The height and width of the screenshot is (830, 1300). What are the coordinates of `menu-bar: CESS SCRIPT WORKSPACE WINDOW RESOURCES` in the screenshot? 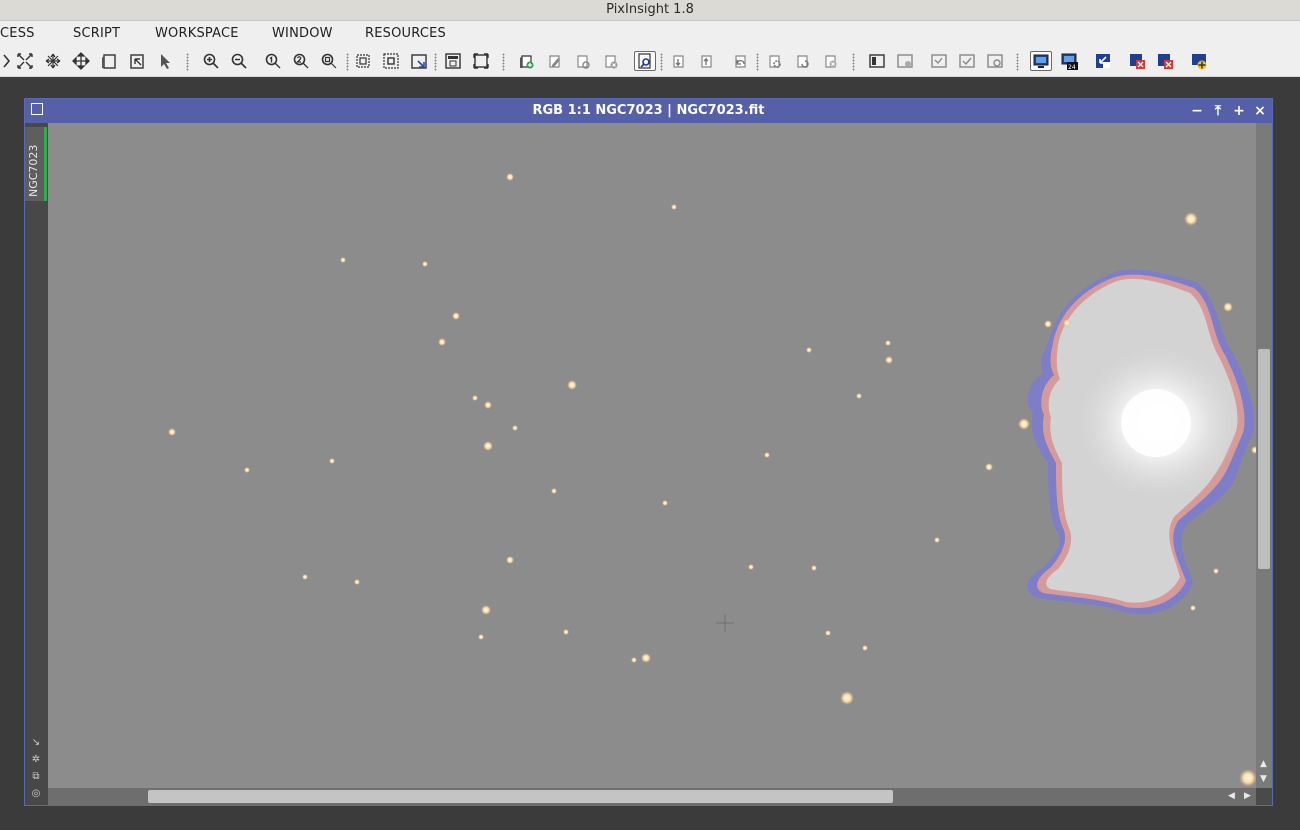 It's located at (650, 33).